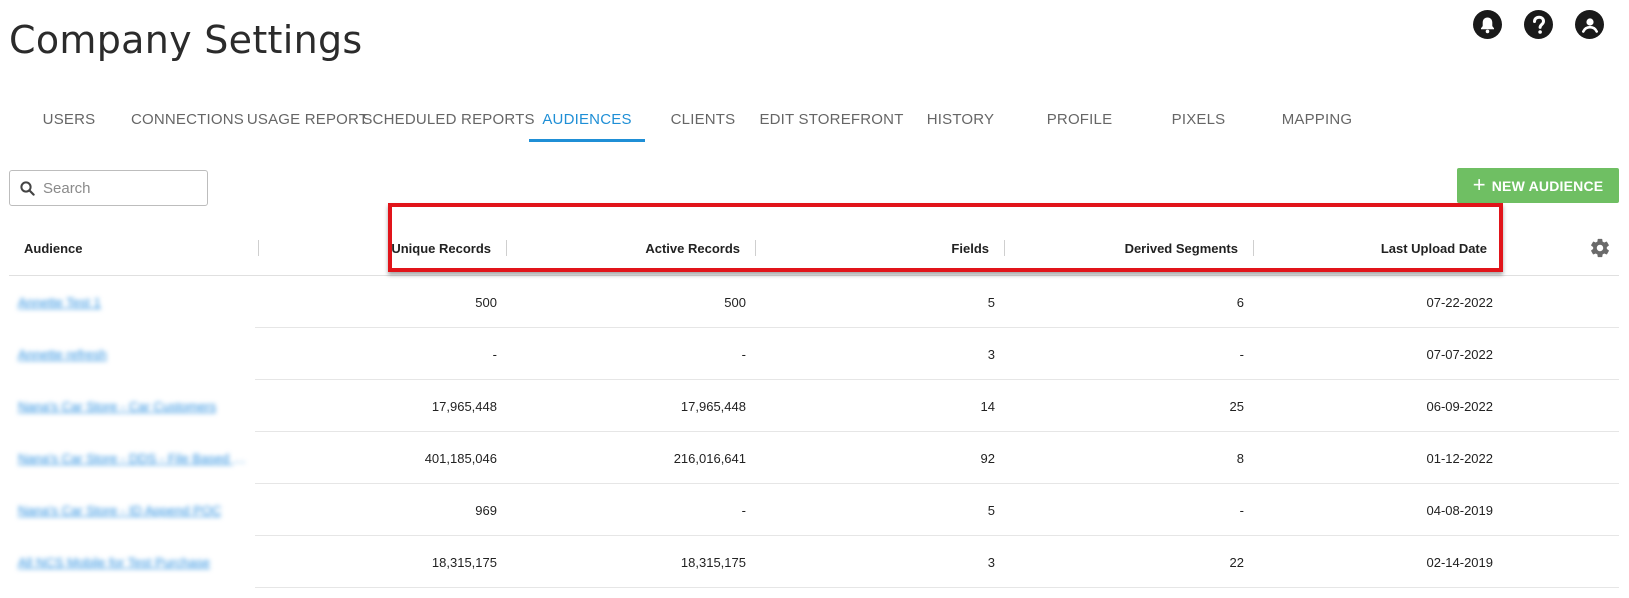 Image resolution: width=1629 pixels, height=598 pixels. Describe the element at coordinates (1317, 119) in the screenshot. I see `tab-mapping: MAPPING` at that location.